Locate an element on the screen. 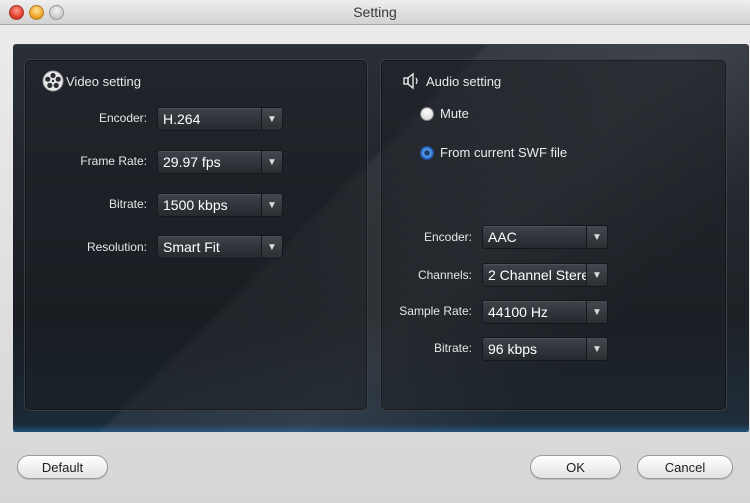 This screenshot has height=503, width=750. channels-label: Channels: is located at coordinates (444, 275).